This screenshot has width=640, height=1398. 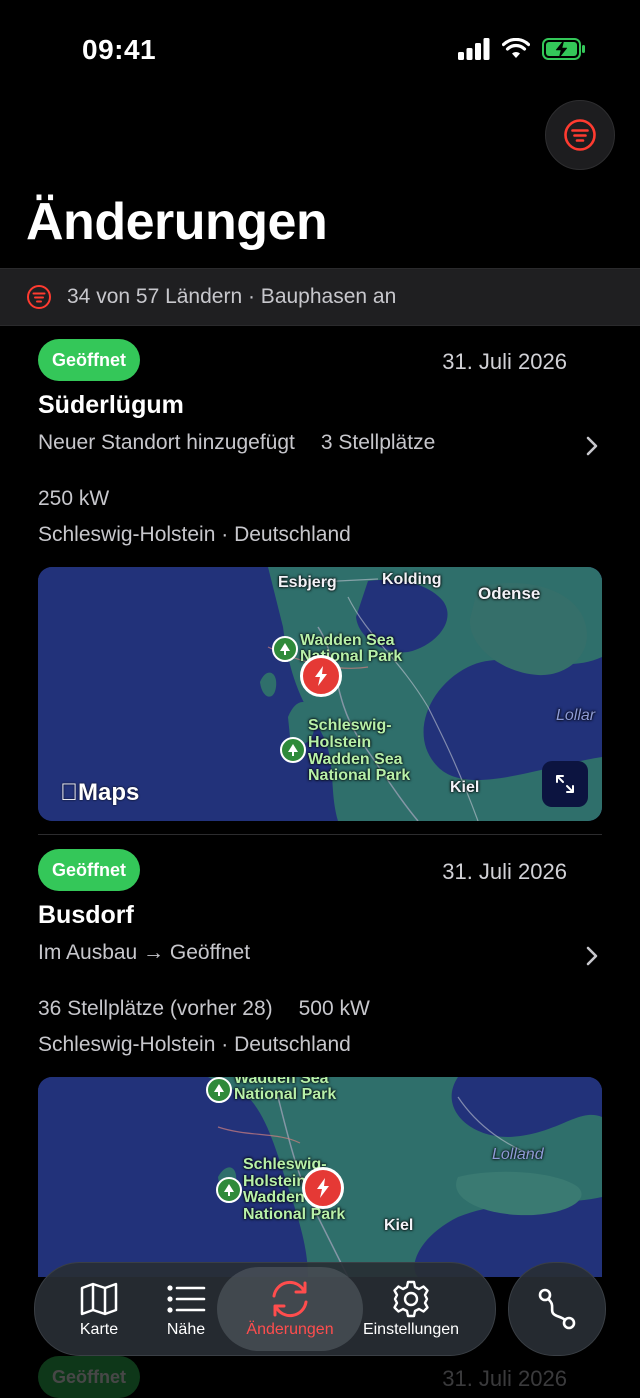 What do you see at coordinates (411, 1299) in the screenshot?
I see `gear-icon` at bounding box center [411, 1299].